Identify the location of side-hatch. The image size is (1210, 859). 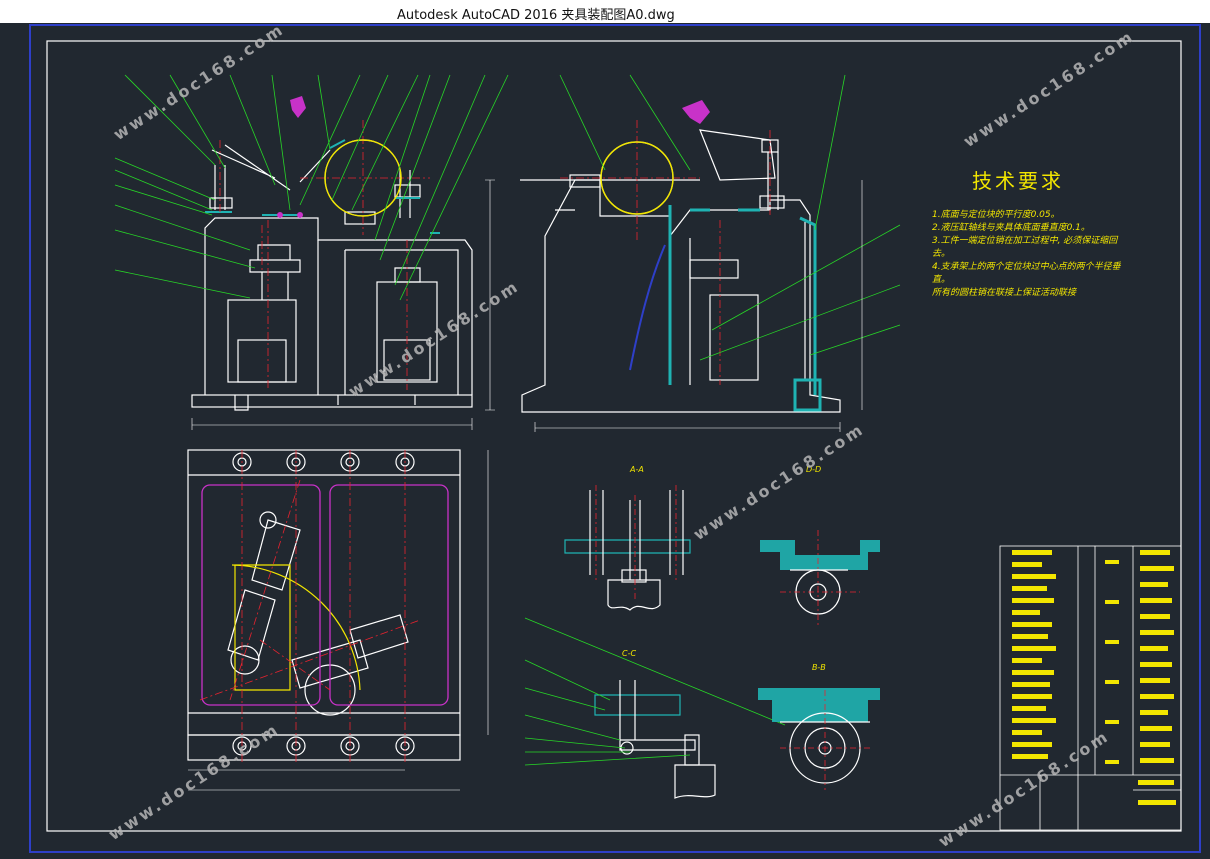
(745, 308).